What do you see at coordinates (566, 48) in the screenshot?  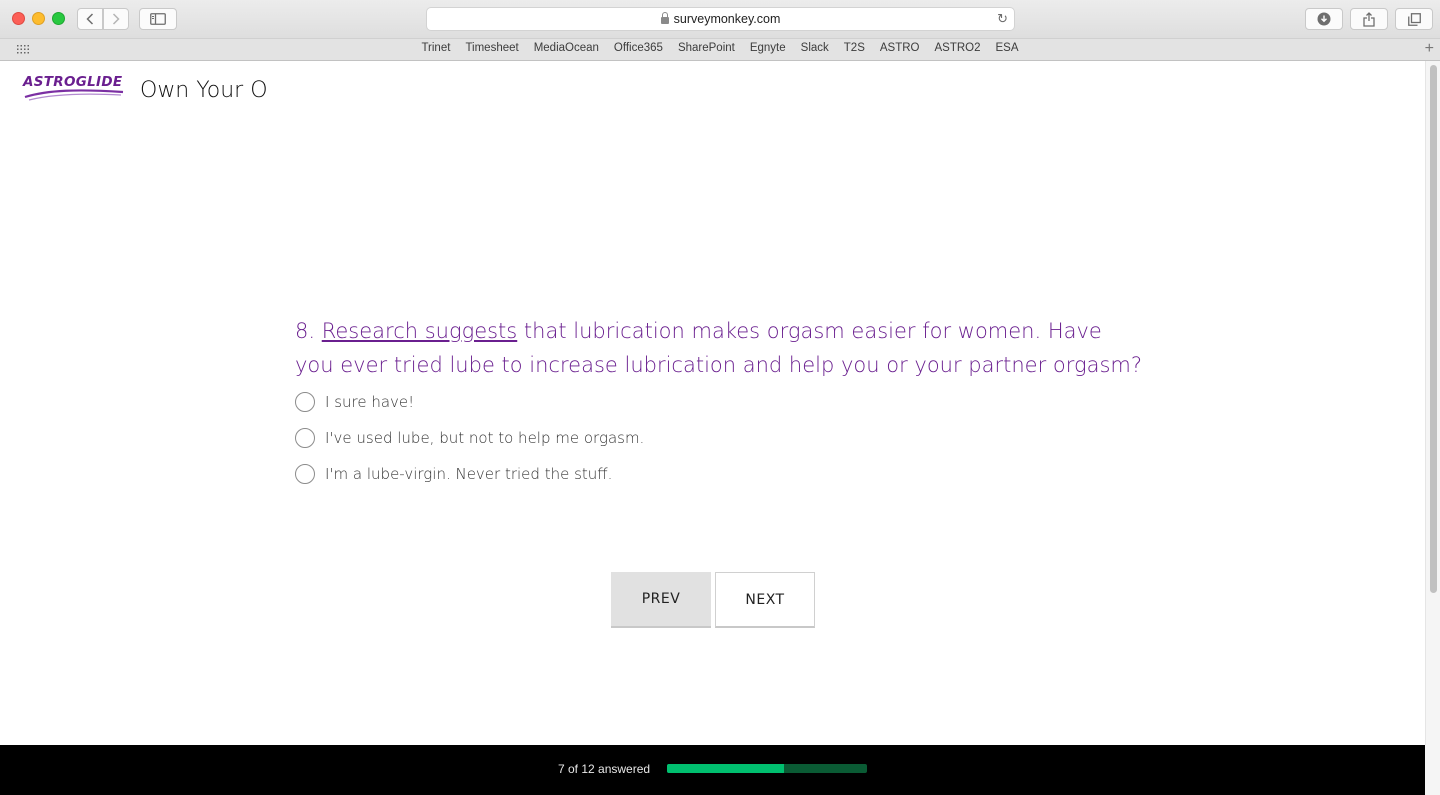 I see `bookmark-item: MediaOcean` at bounding box center [566, 48].